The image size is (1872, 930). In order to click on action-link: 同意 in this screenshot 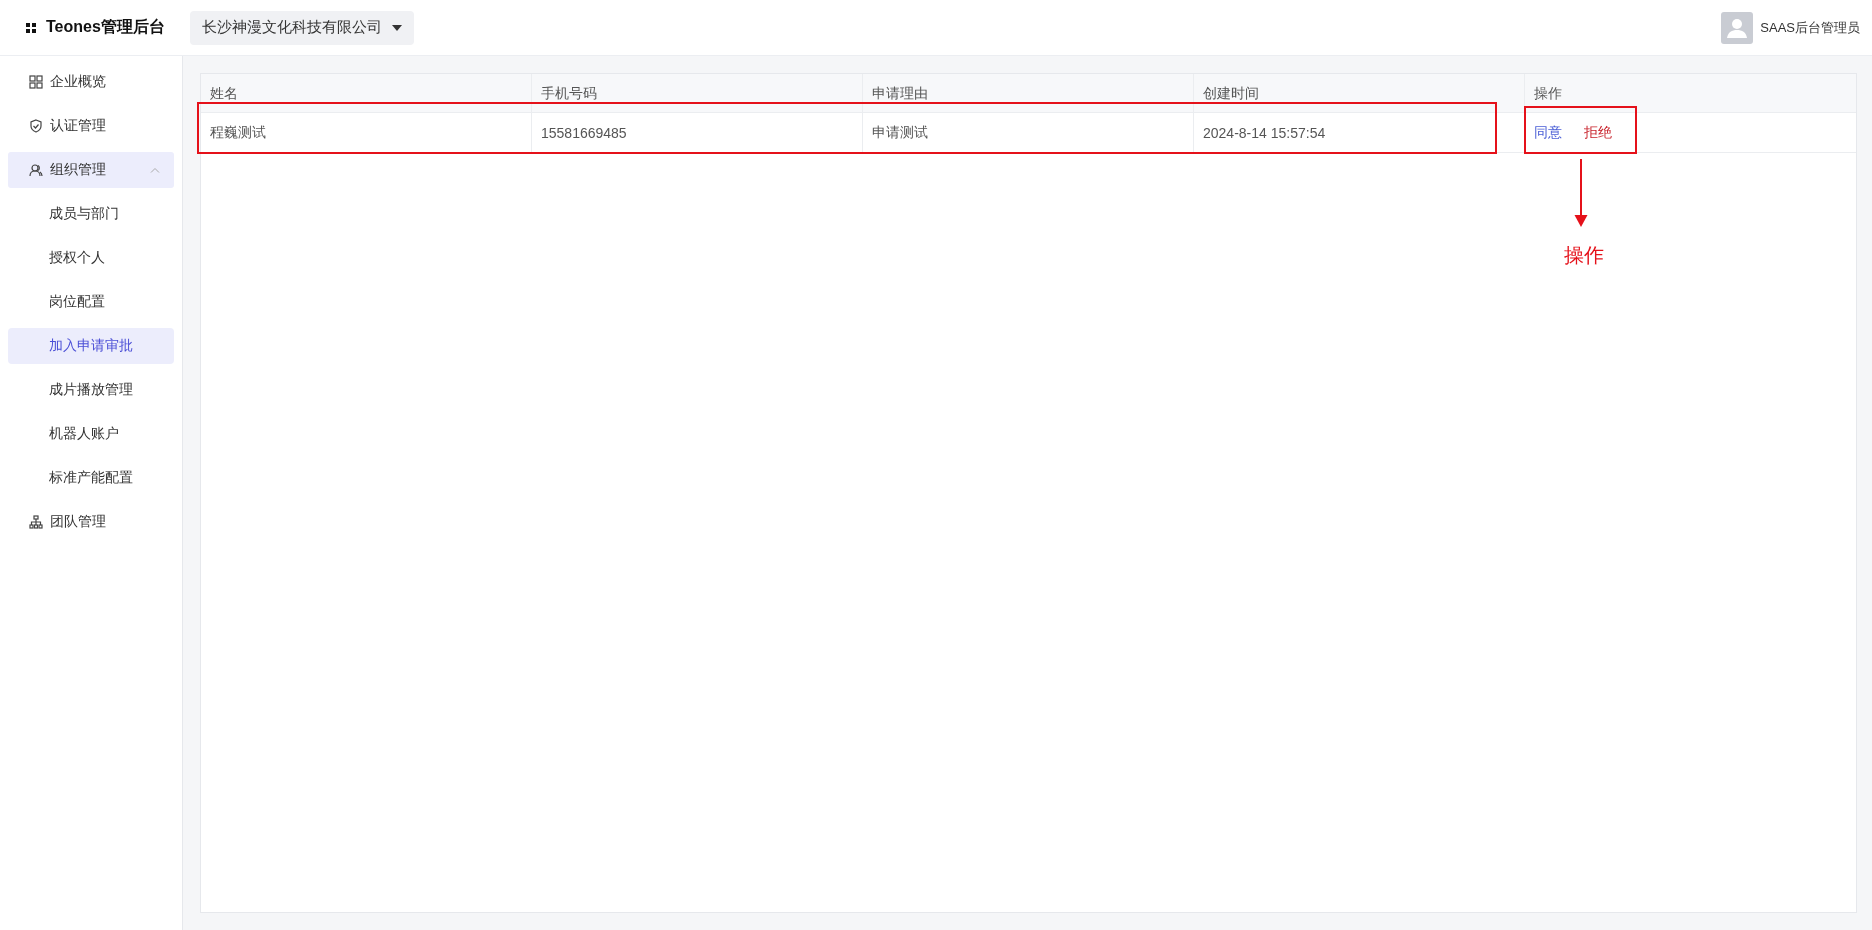, I will do `click(1548, 132)`.